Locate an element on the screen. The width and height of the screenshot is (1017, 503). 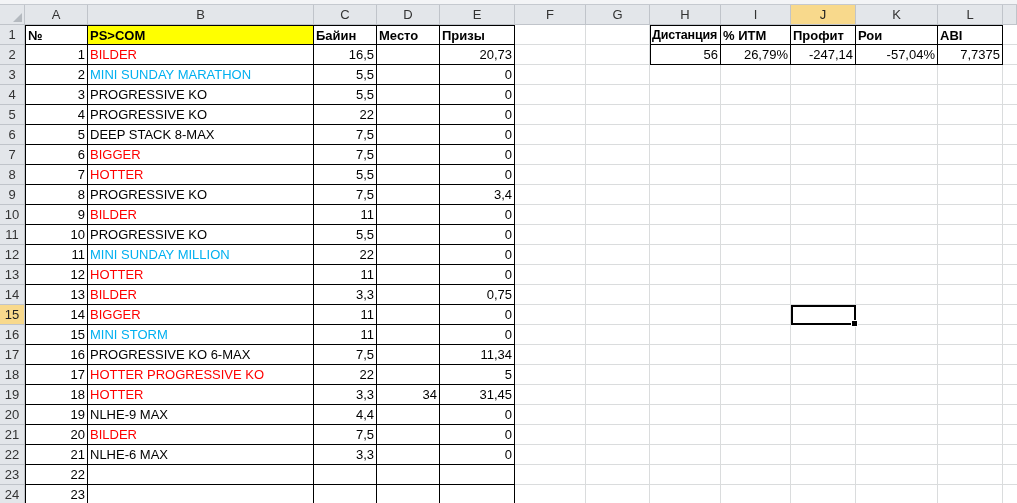
table-cell: 16 is located at coordinates (56, 355).